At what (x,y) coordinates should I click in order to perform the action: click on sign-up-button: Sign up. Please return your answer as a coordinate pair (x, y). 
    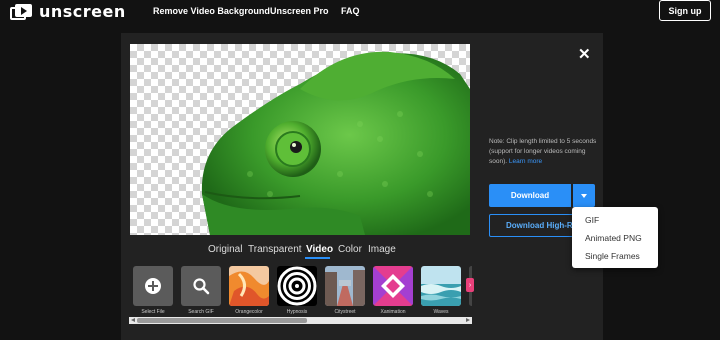
    Looking at the image, I should click on (685, 10).